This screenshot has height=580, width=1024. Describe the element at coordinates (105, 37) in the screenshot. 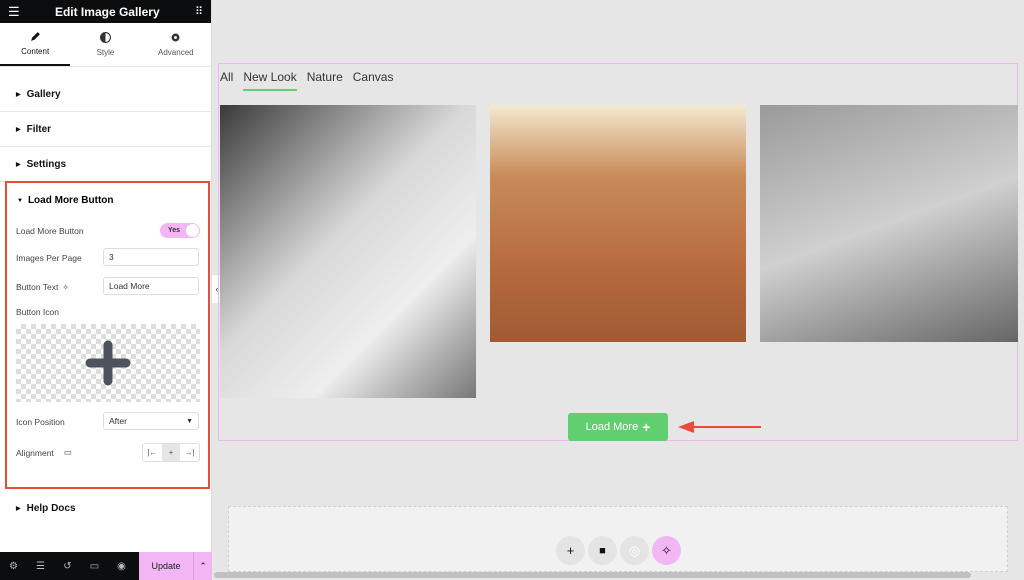

I see `contrast-icon` at that location.